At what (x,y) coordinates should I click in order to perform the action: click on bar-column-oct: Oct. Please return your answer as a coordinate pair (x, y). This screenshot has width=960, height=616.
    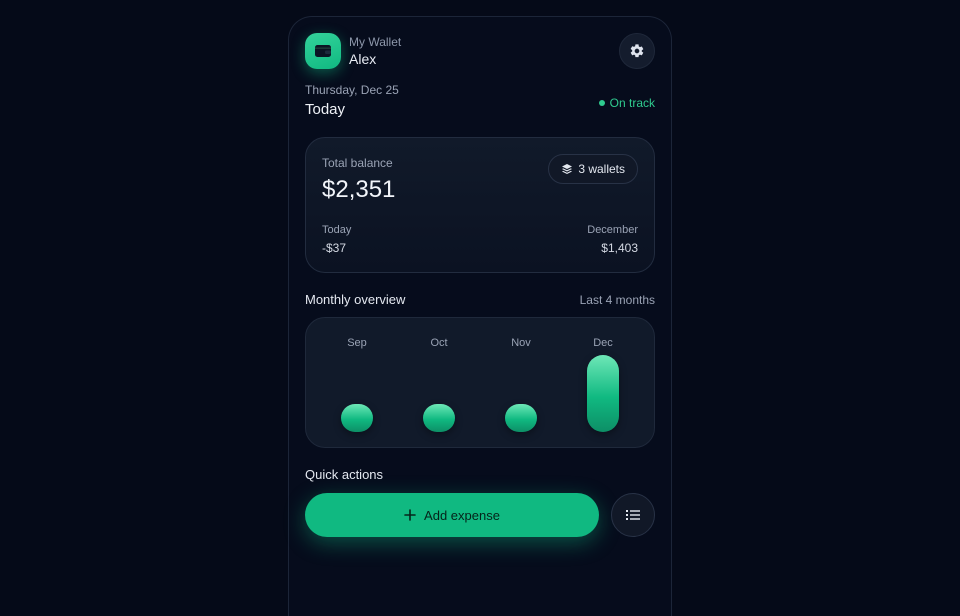
    Looking at the image, I should click on (439, 383).